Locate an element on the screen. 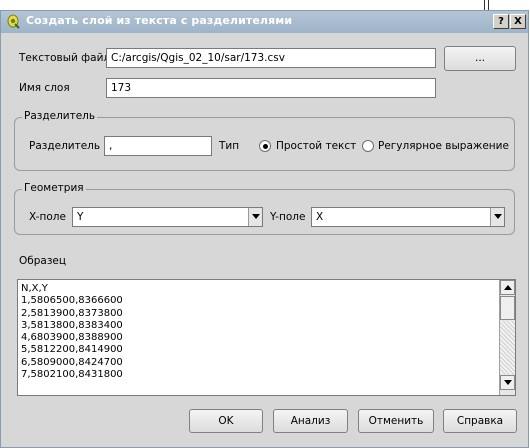 Image resolution: width=530 pixels, height=448 pixels. scroll-track is located at coordinates (507, 347).